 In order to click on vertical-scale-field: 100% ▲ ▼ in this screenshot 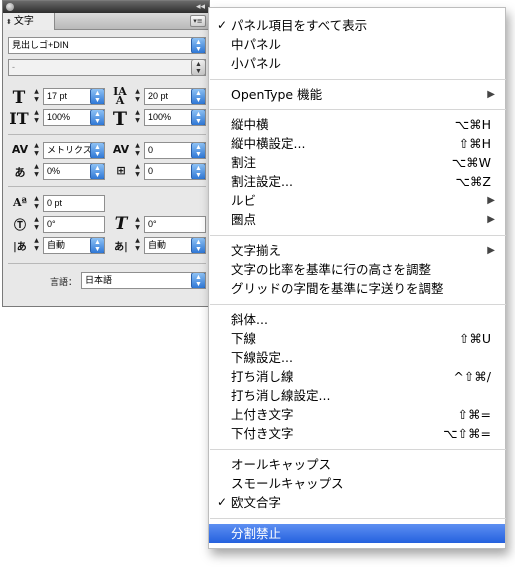, I will do `click(74, 117)`.